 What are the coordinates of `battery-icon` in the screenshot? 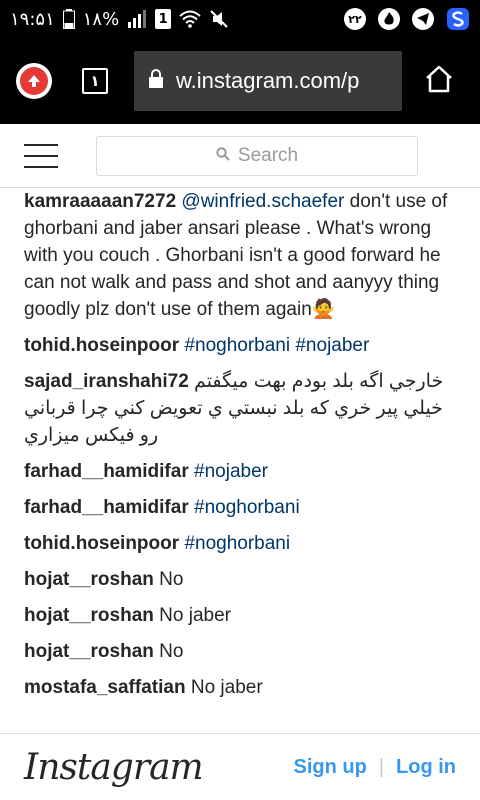 It's located at (68, 19).